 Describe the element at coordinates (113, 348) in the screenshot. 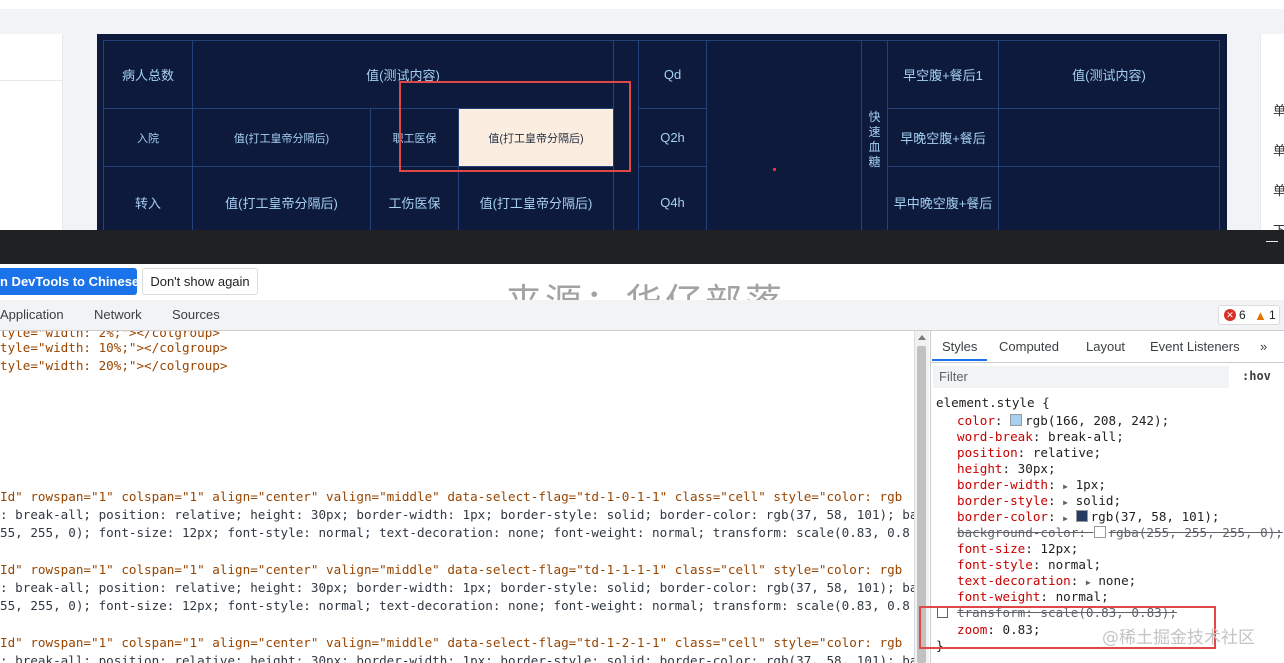

I see `code-line: tyle="width: 10%;"></colgroup>` at that location.